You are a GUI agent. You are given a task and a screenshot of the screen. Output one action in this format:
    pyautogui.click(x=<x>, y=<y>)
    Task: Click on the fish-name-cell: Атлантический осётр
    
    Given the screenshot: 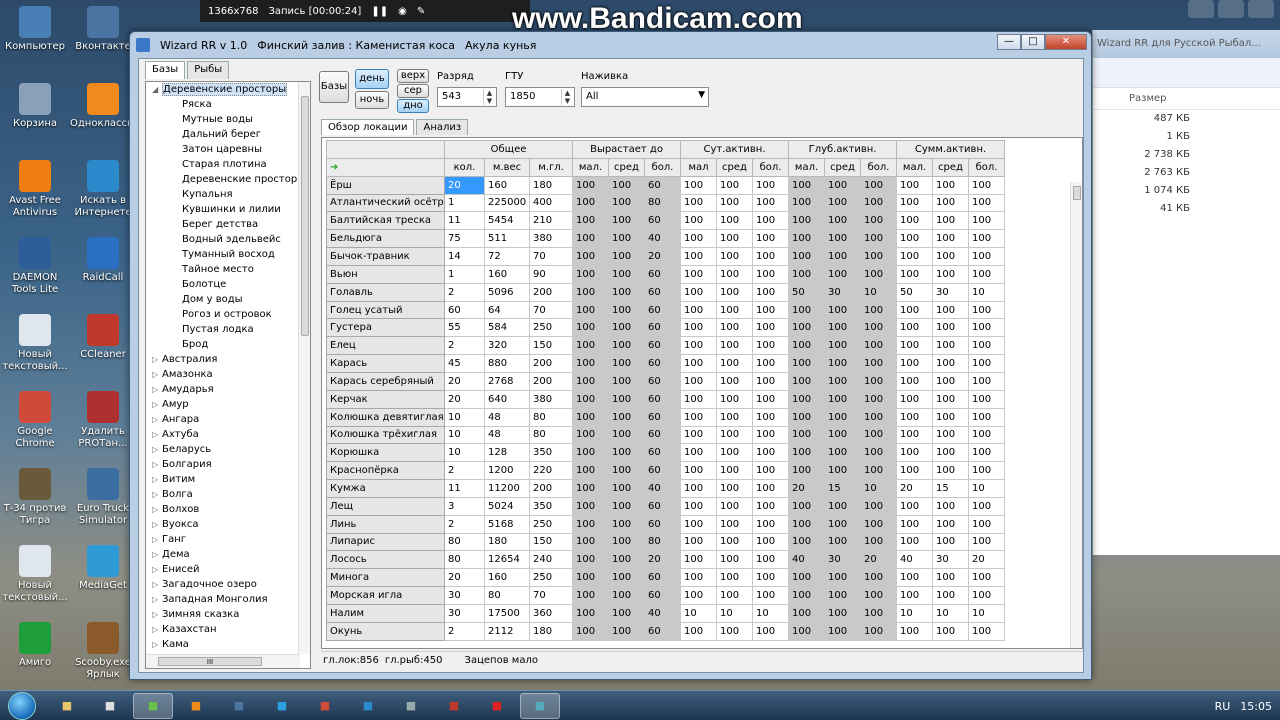 What is the action you would take?
    pyautogui.click(x=385, y=203)
    